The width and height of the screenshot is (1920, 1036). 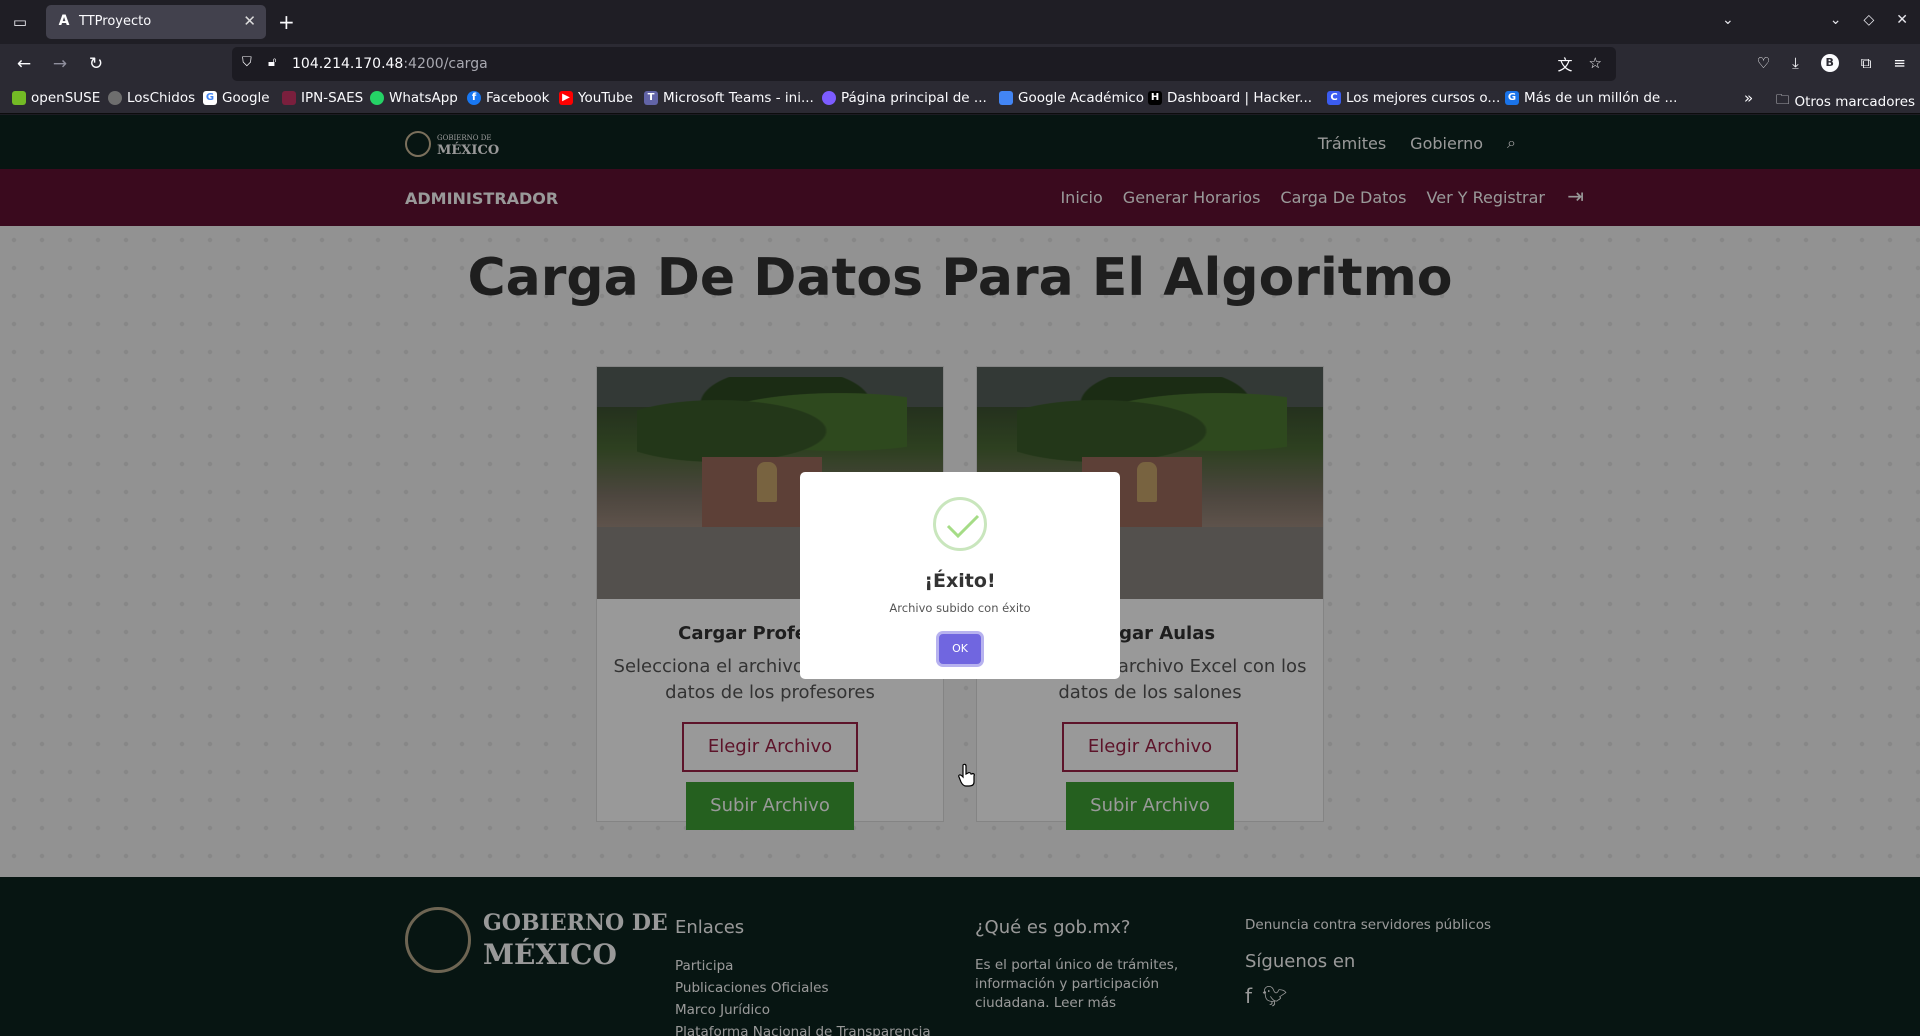 I want to click on shield-icon: ⛉, so click(x=247, y=62).